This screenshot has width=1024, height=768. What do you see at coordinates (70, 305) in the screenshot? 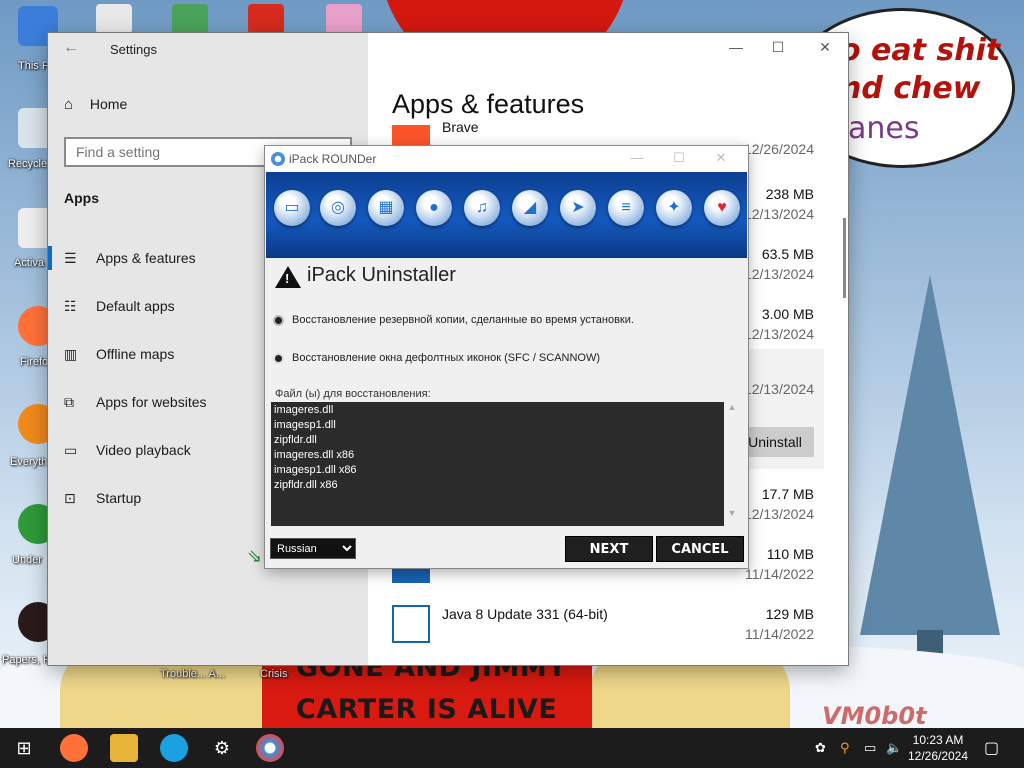
I see `default-apps-icon: ☷` at bounding box center [70, 305].